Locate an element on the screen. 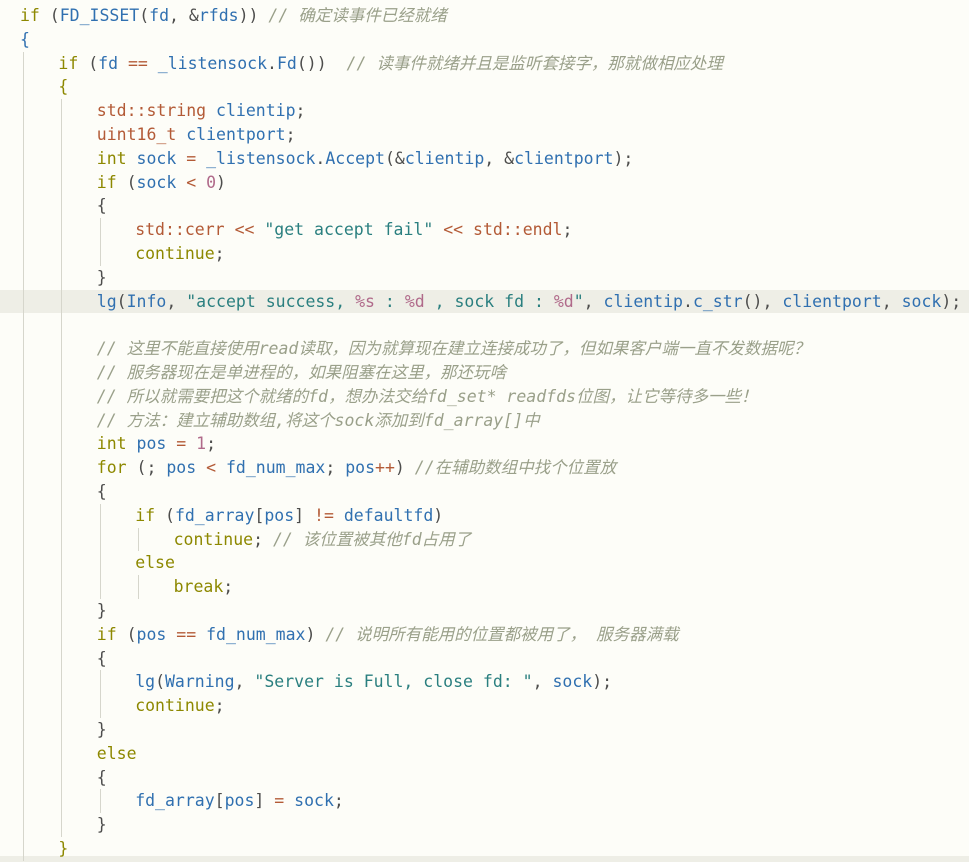 The height and width of the screenshot is (862, 969). code-line: if (sock < 0) is located at coordinates (484, 182).